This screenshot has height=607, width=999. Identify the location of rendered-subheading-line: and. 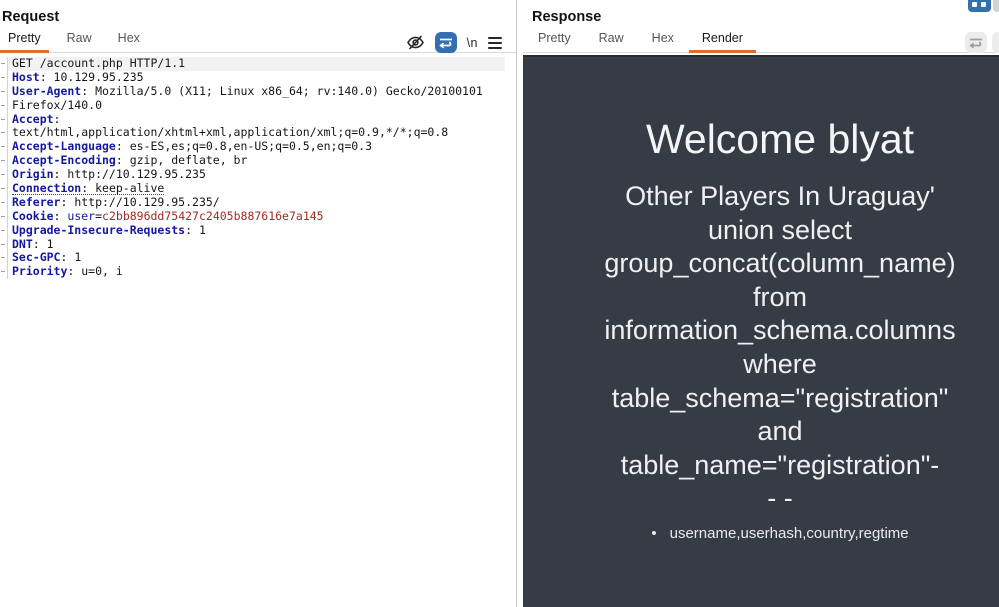
(780, 431).